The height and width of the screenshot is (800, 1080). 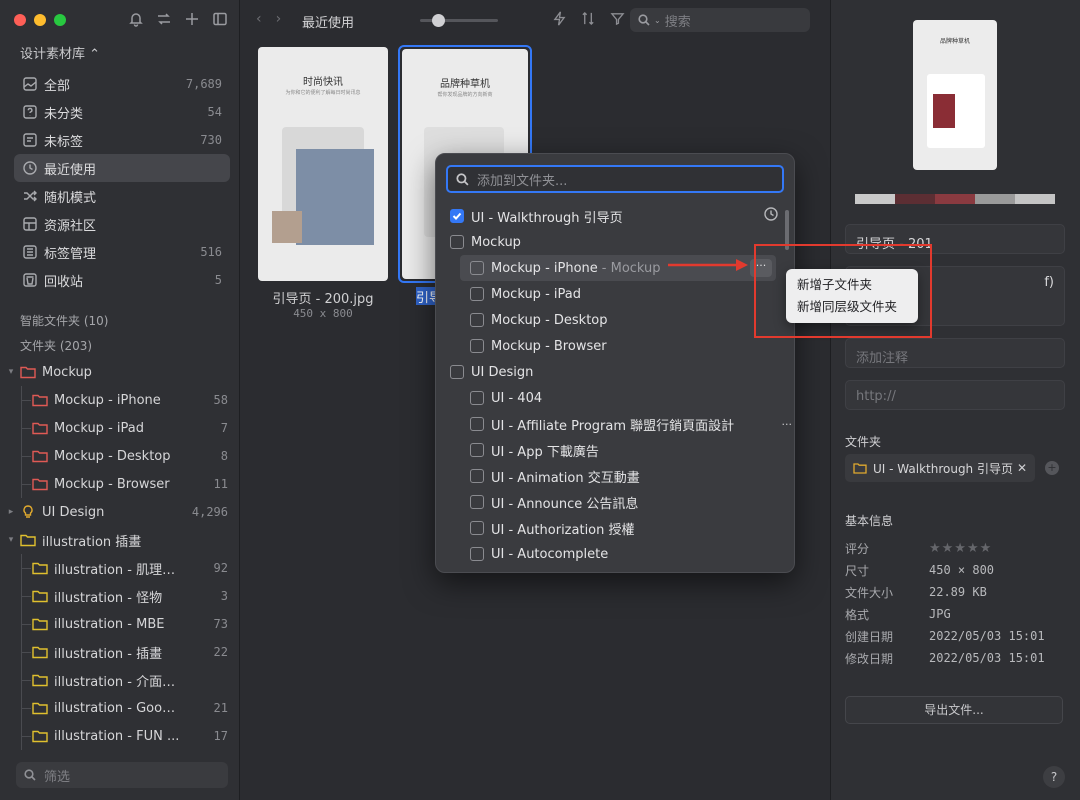 I want to click on folder-option-ui-404: UI - 404, so click(x=616, y=398).